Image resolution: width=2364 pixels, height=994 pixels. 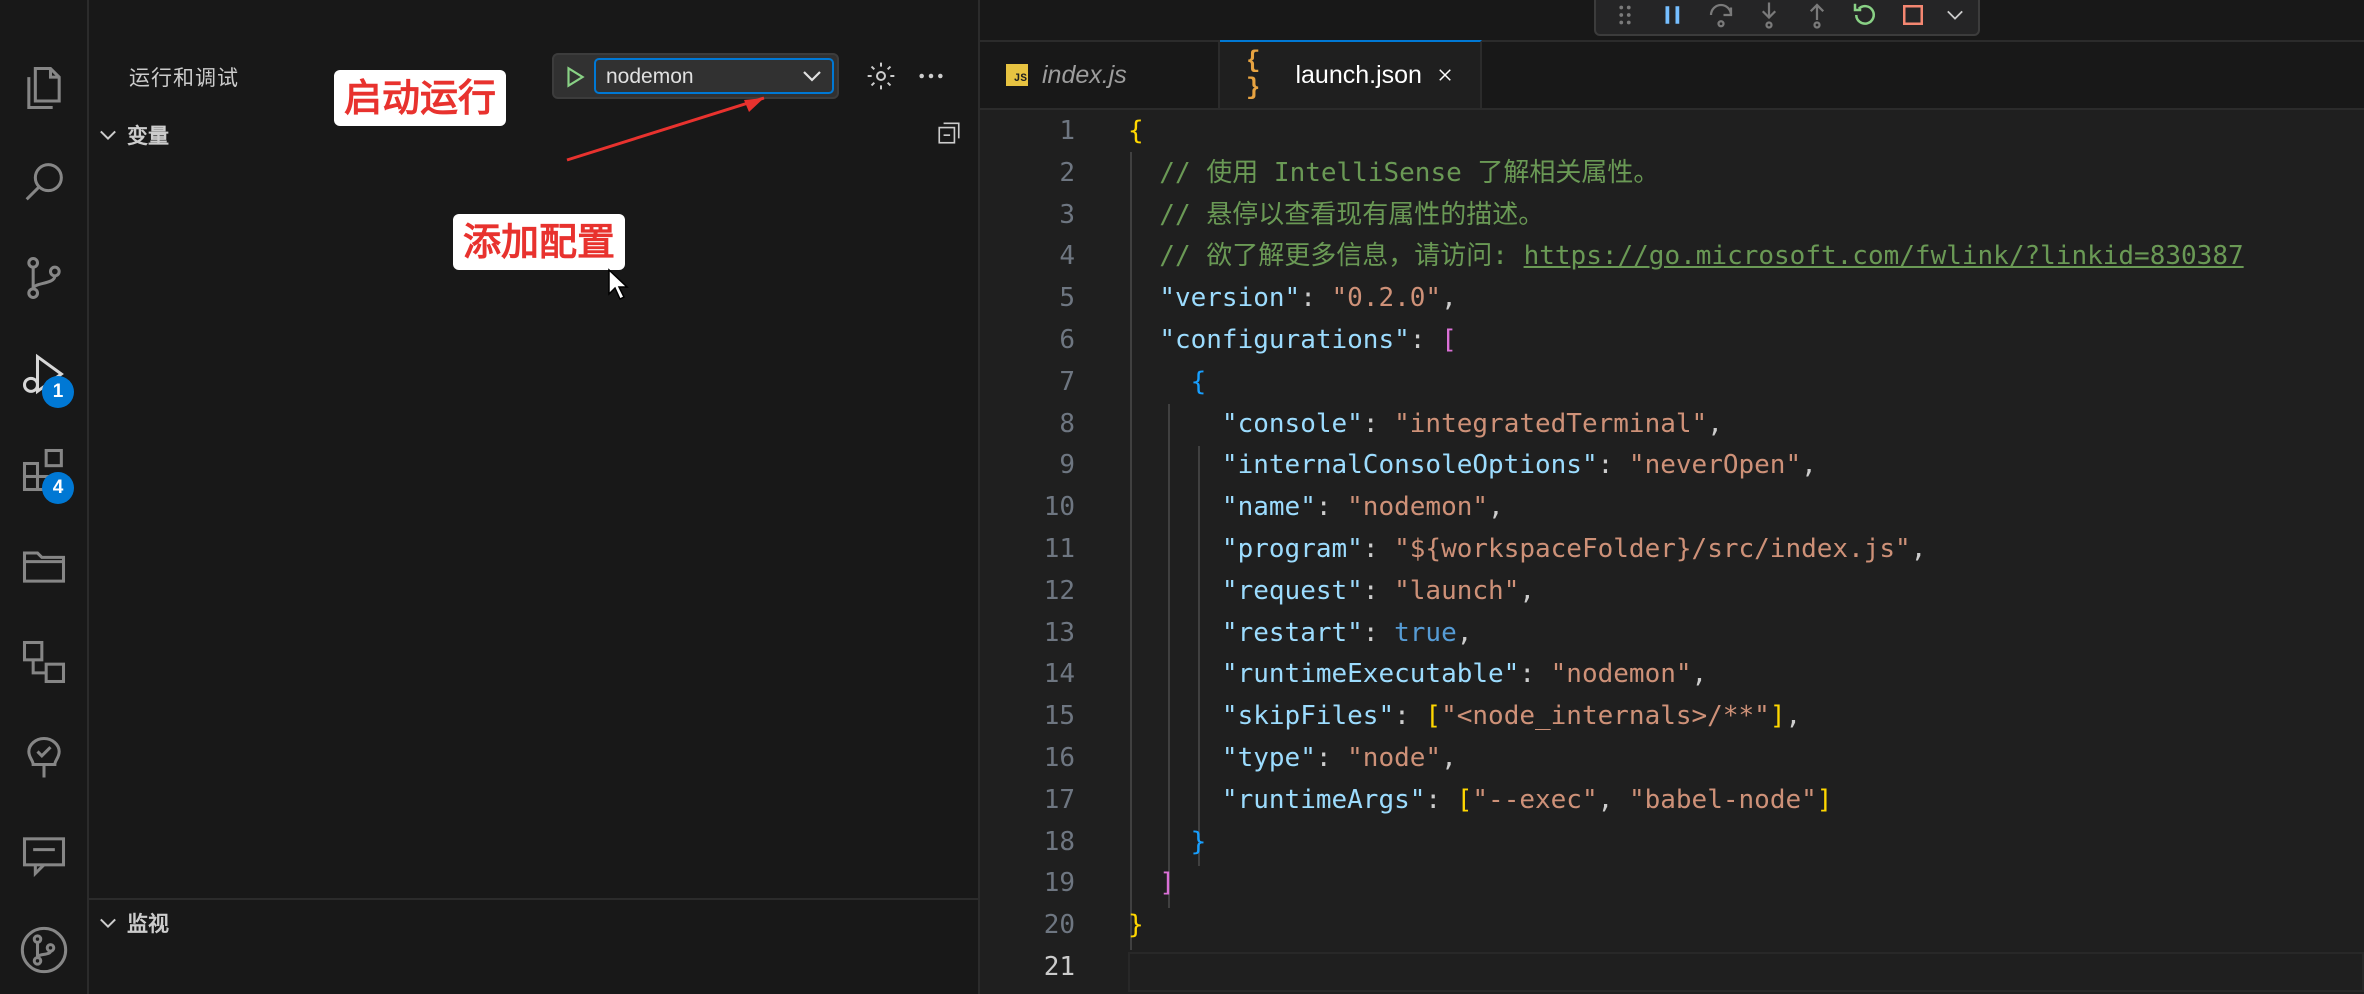 What do you see at coordinates (134, 923) in the screenshot?
I see `watch-section-header: 监视` at bounding box center [134, 923].